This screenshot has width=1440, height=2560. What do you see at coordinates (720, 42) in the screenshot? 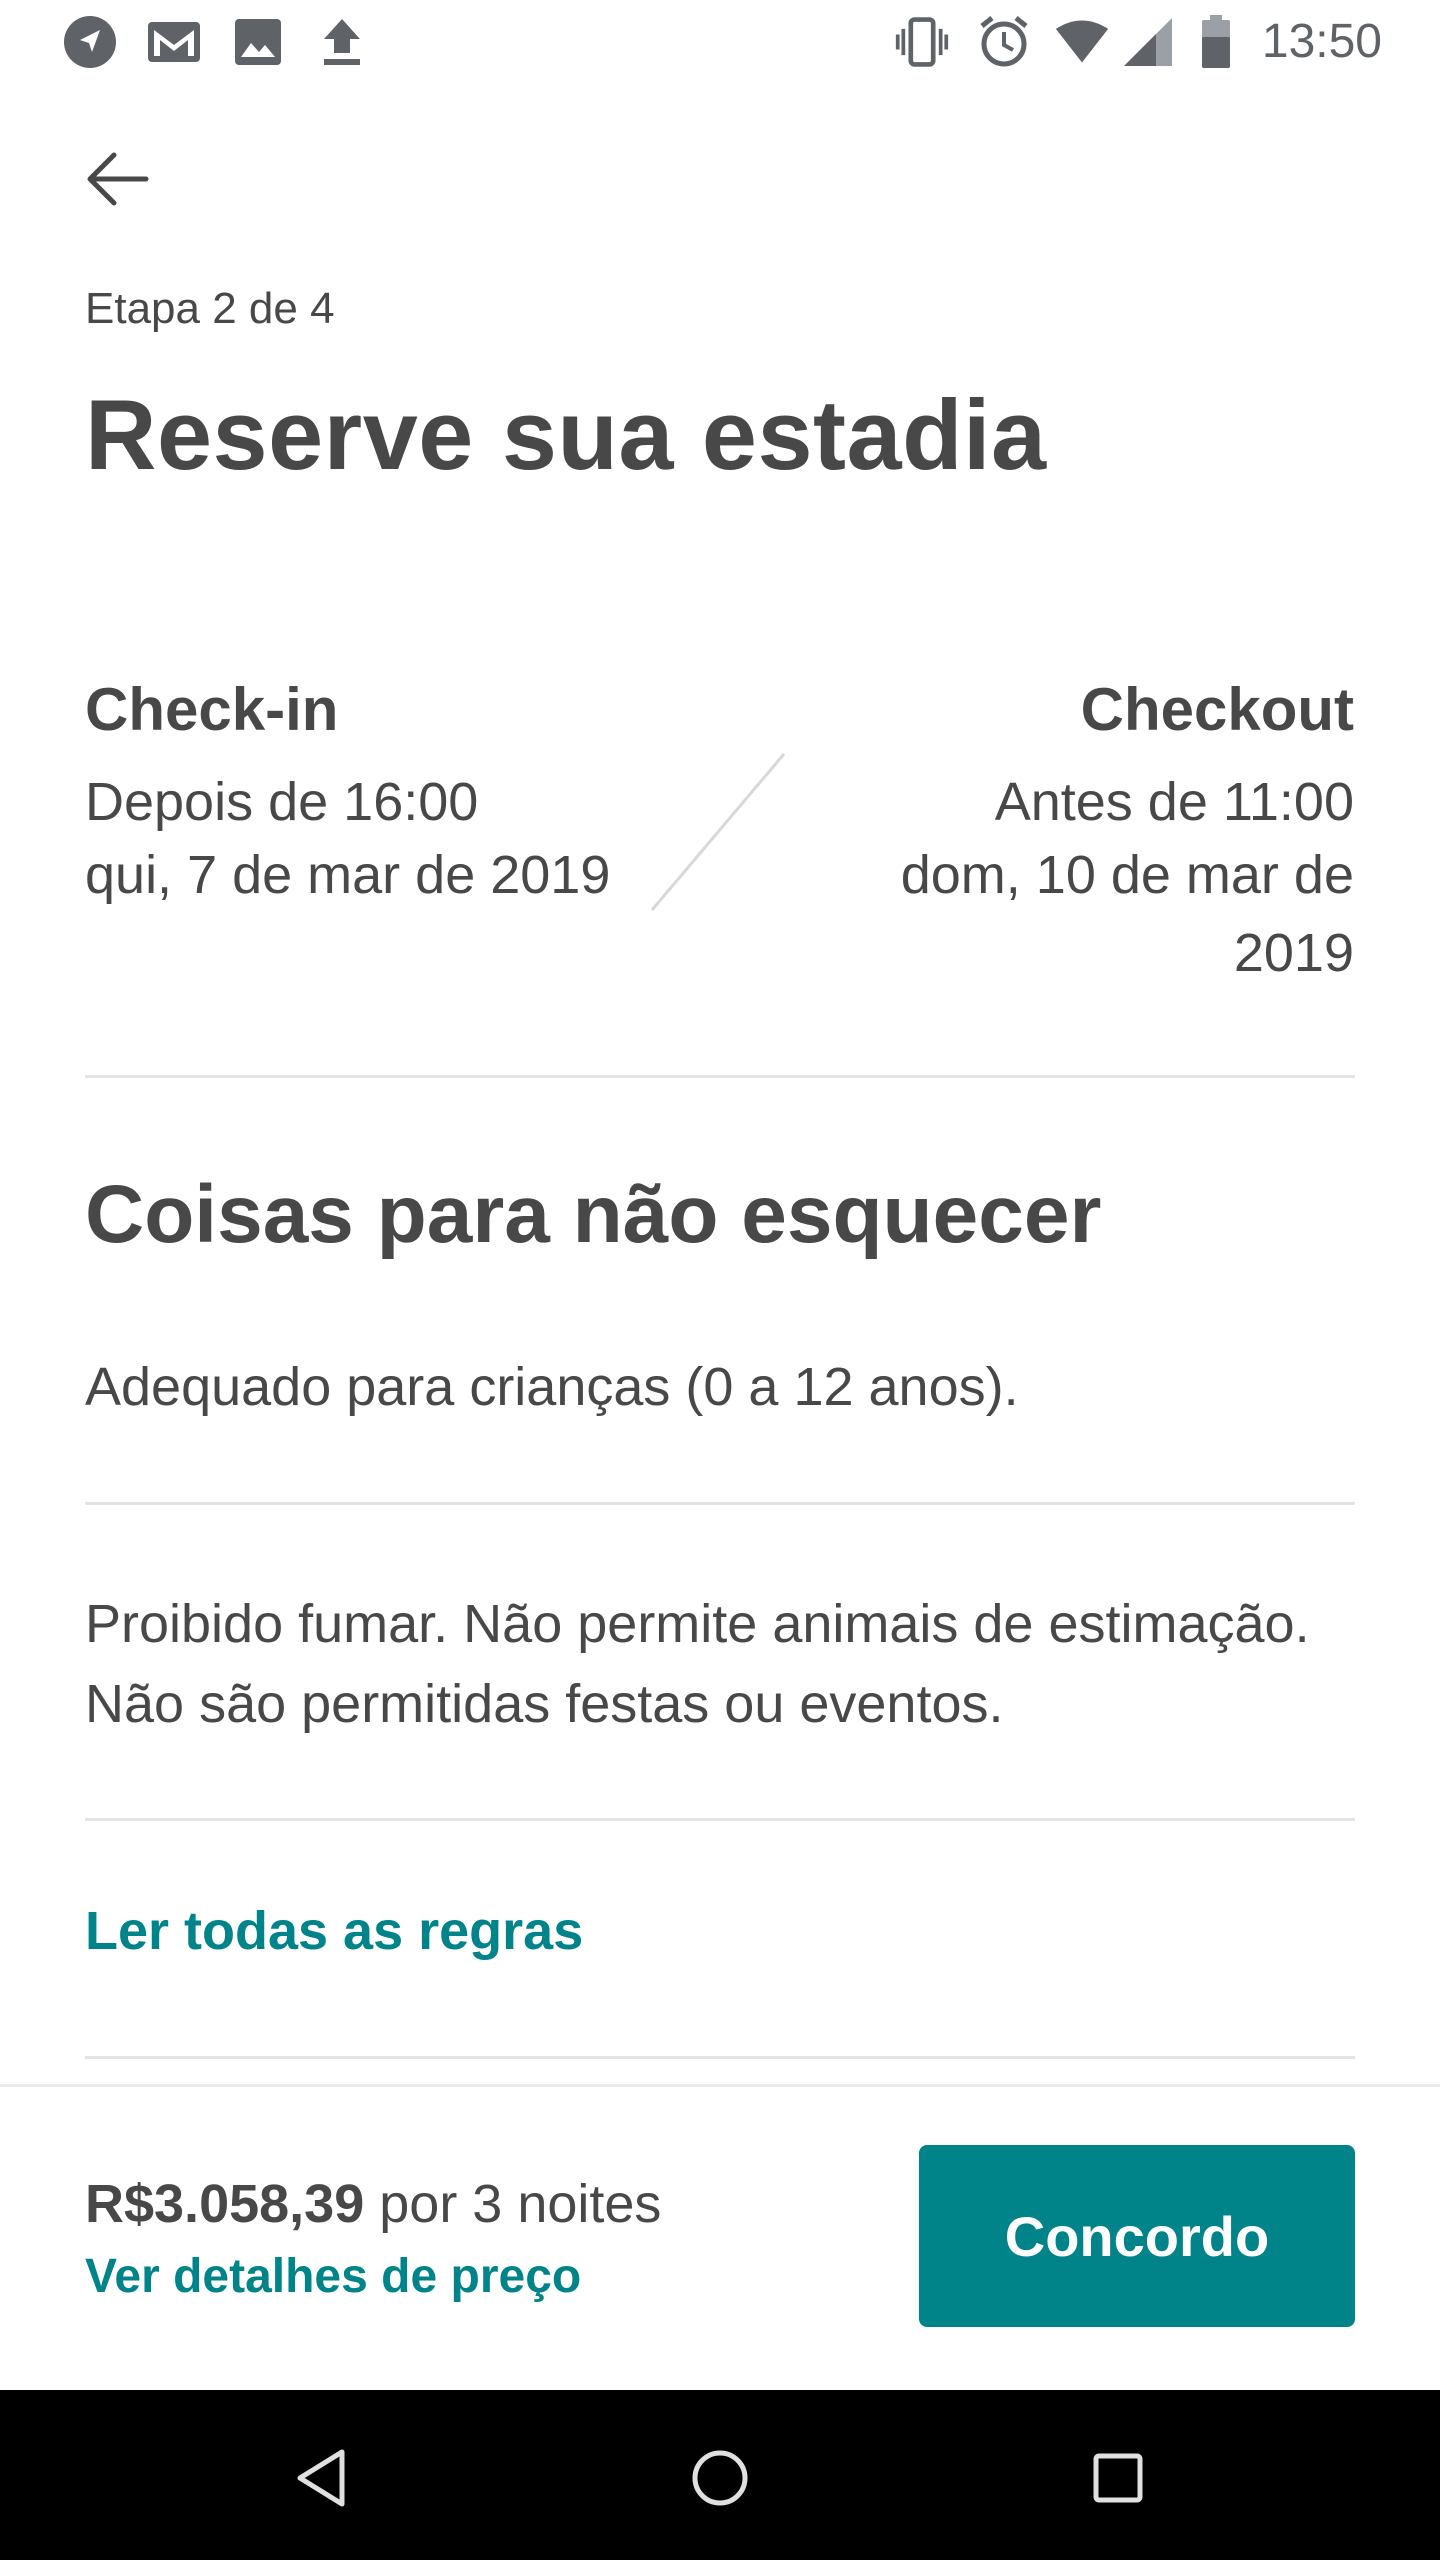
I see `status-bar: 13:50` at bounding box center [720, 42].